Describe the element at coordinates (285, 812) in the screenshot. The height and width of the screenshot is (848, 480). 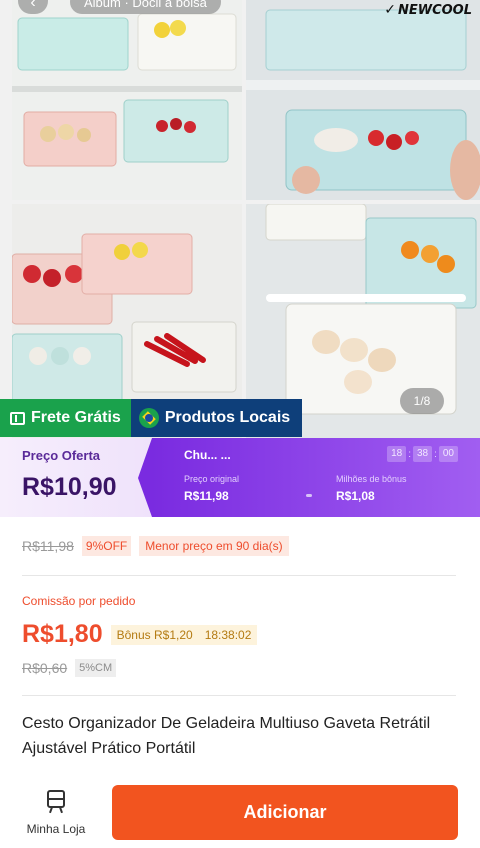
I see `add-button: Adicionar` at that location.